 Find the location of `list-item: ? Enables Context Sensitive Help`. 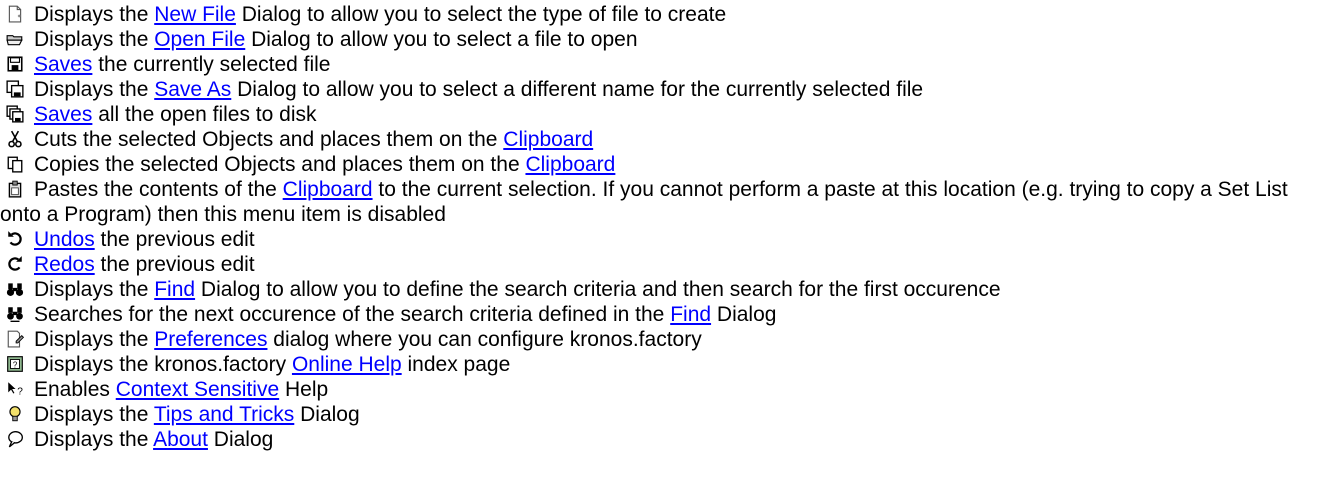

list-item: ? Enables Context Sensitive Help is located at coordinates (660, 389).